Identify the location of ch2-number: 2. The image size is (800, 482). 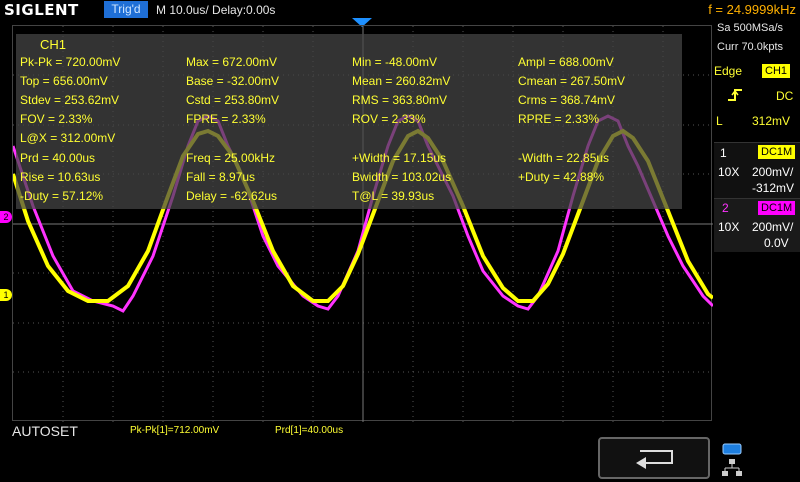
(725, 208).